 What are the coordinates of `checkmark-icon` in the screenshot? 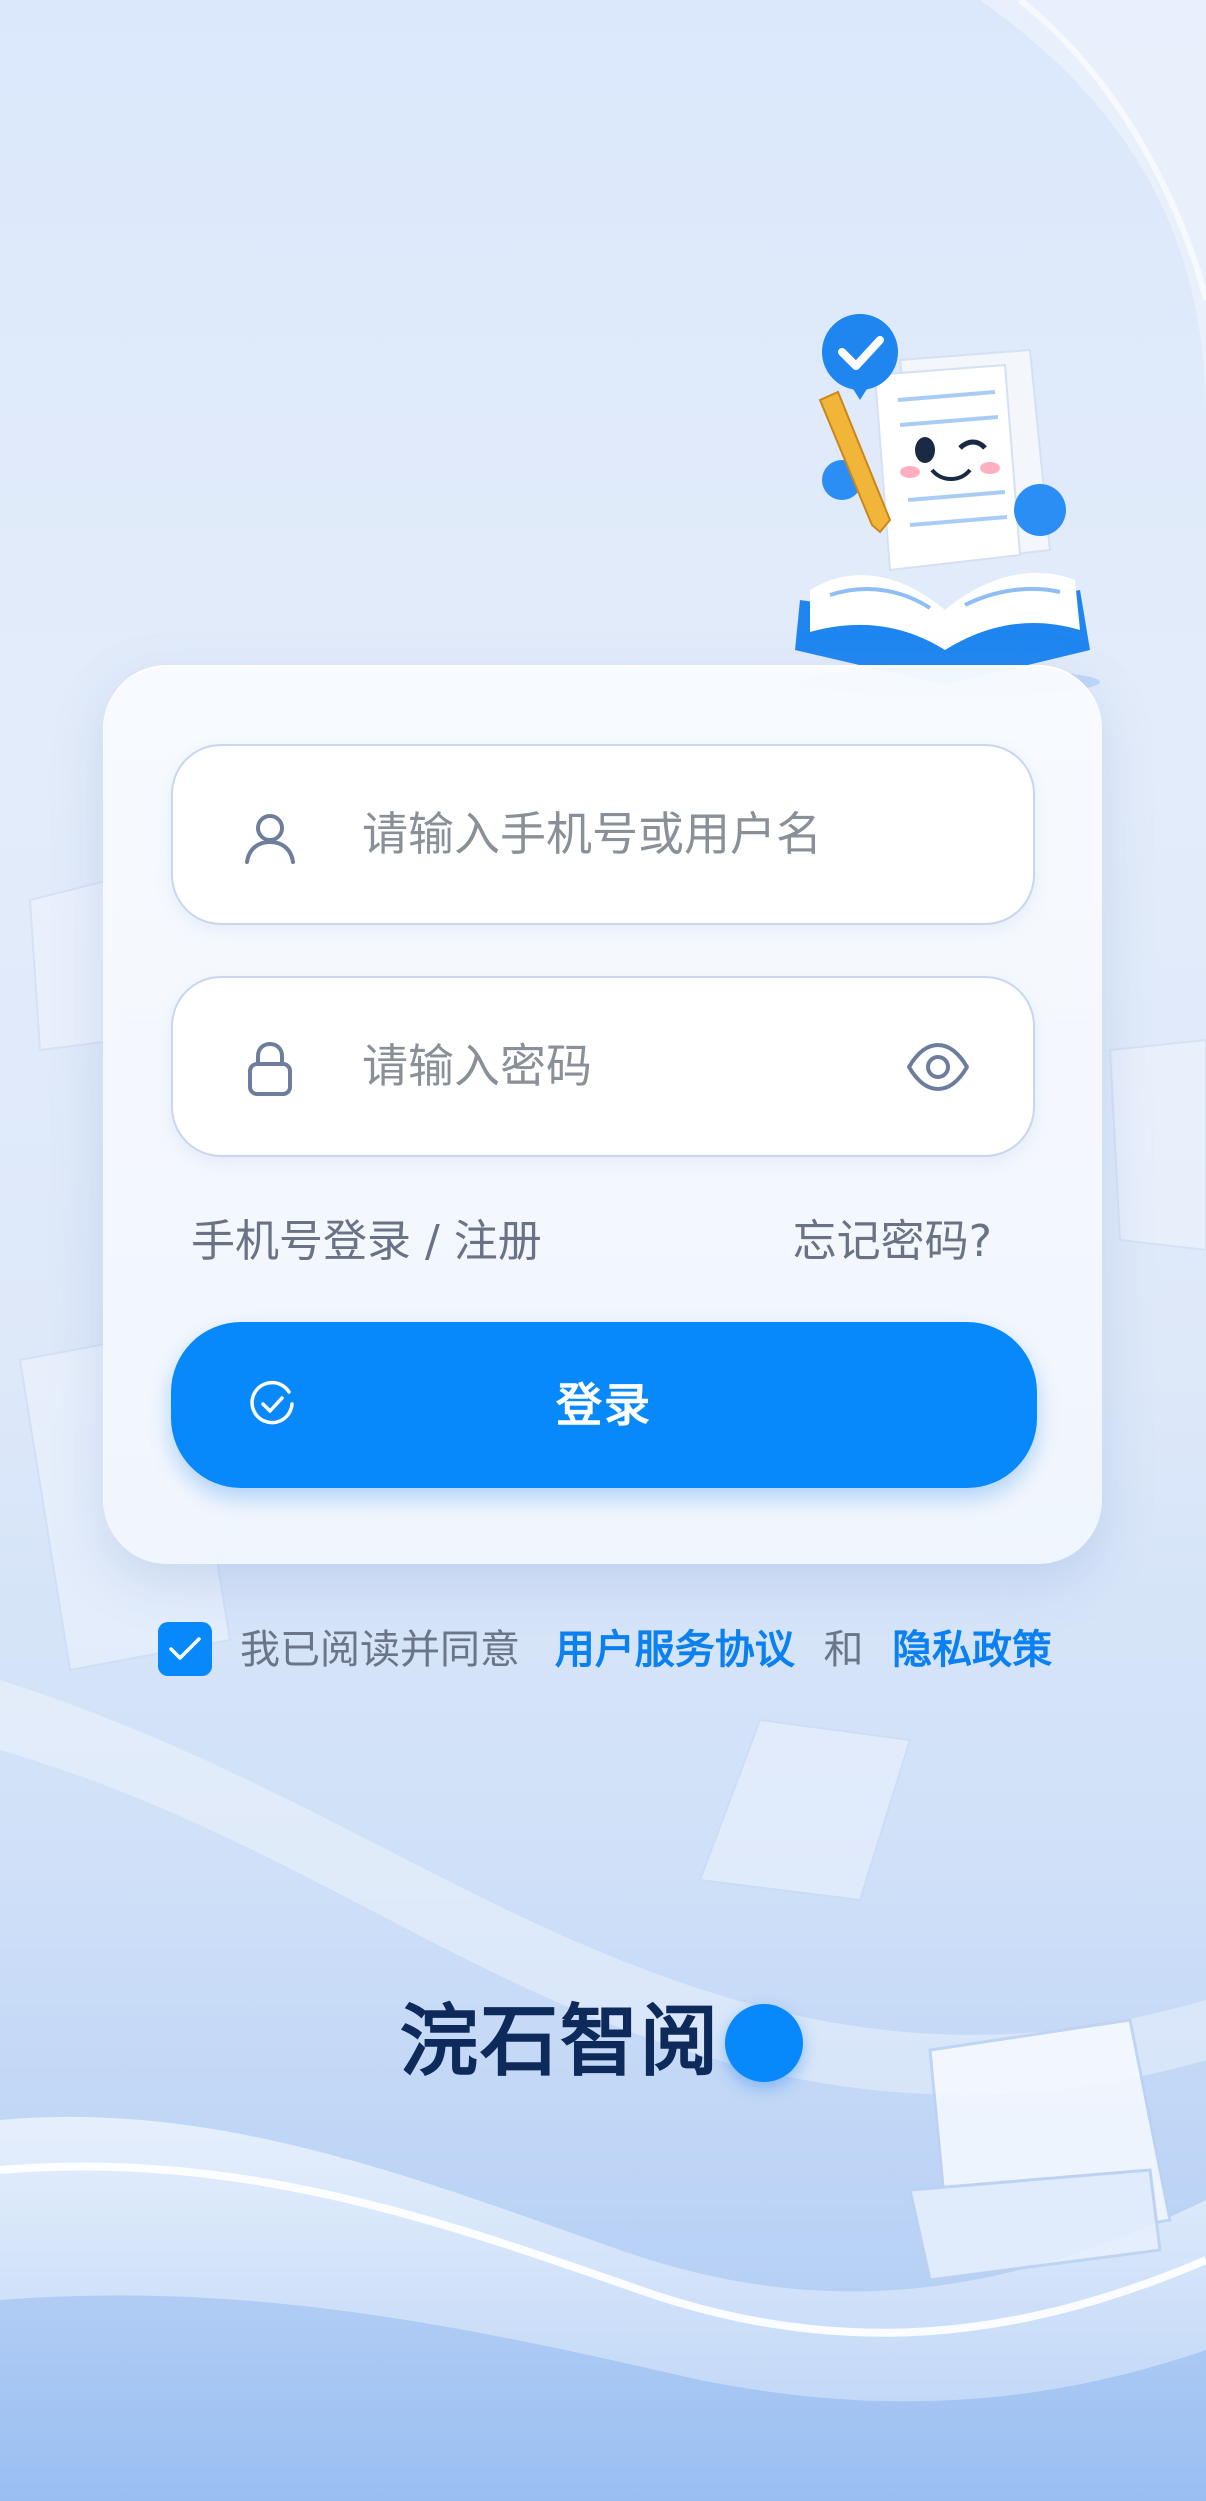 It's located at (185, 1648).